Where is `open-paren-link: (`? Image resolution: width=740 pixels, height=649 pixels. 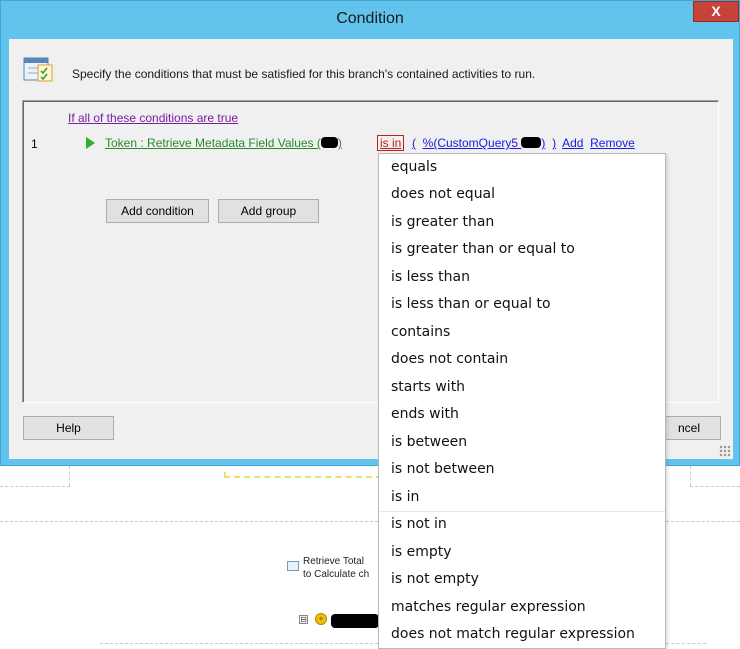
open-paren-link: ( is located at coordinates (414, 143).